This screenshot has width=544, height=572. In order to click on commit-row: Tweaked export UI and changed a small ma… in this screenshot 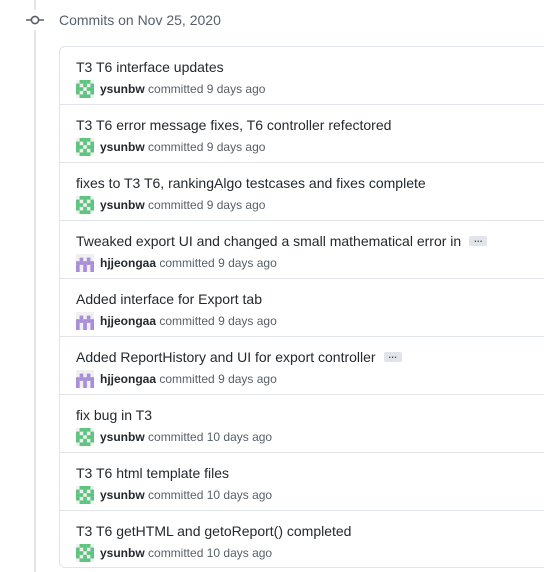, I will do `click(302, 250)`.